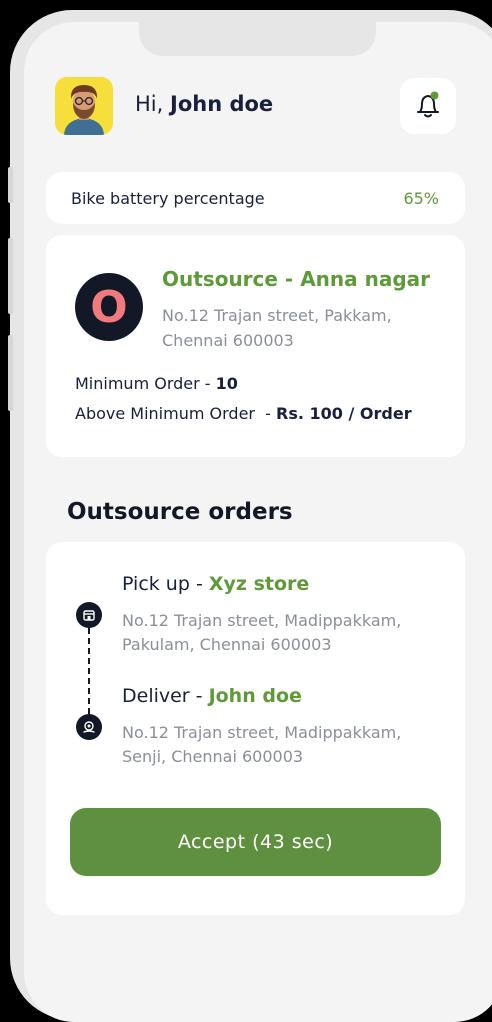 Image resolution: width=492 pixels, height=1022 pixels. I want to click on route-line, so click(89, 671).